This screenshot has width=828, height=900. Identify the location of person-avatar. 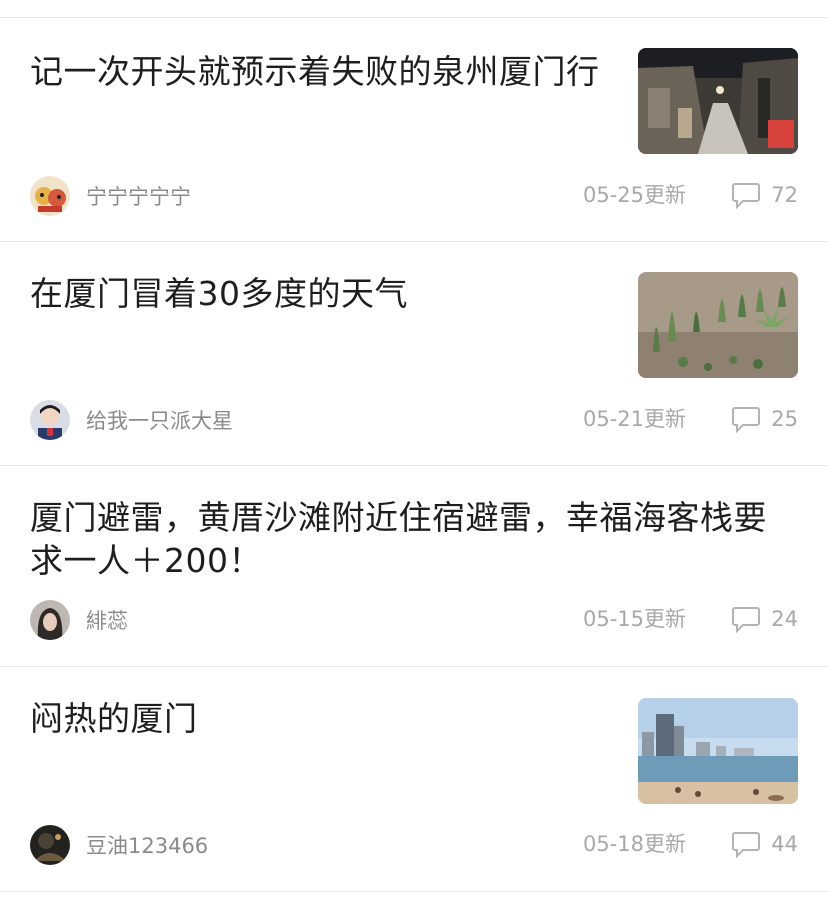
(50, 420).